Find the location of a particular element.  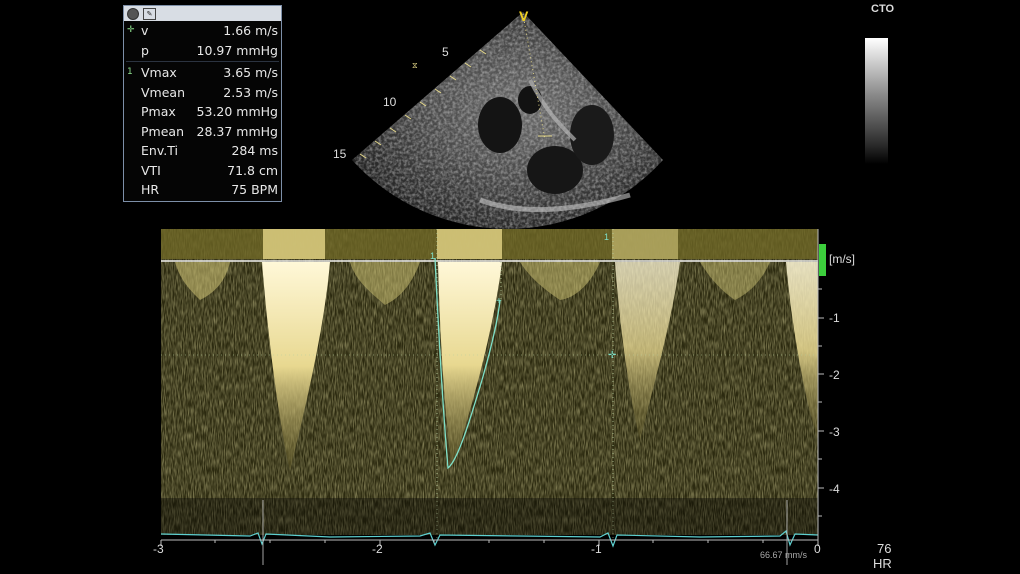

ecg-trace is located at coordinates (489, 538).